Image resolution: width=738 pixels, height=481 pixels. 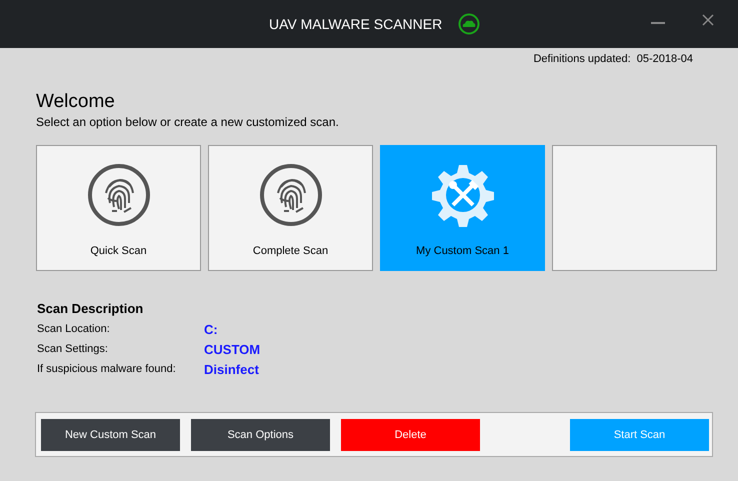 I want to click on scan-tile: My Custom Scan 1, so click(x=462, y=208).